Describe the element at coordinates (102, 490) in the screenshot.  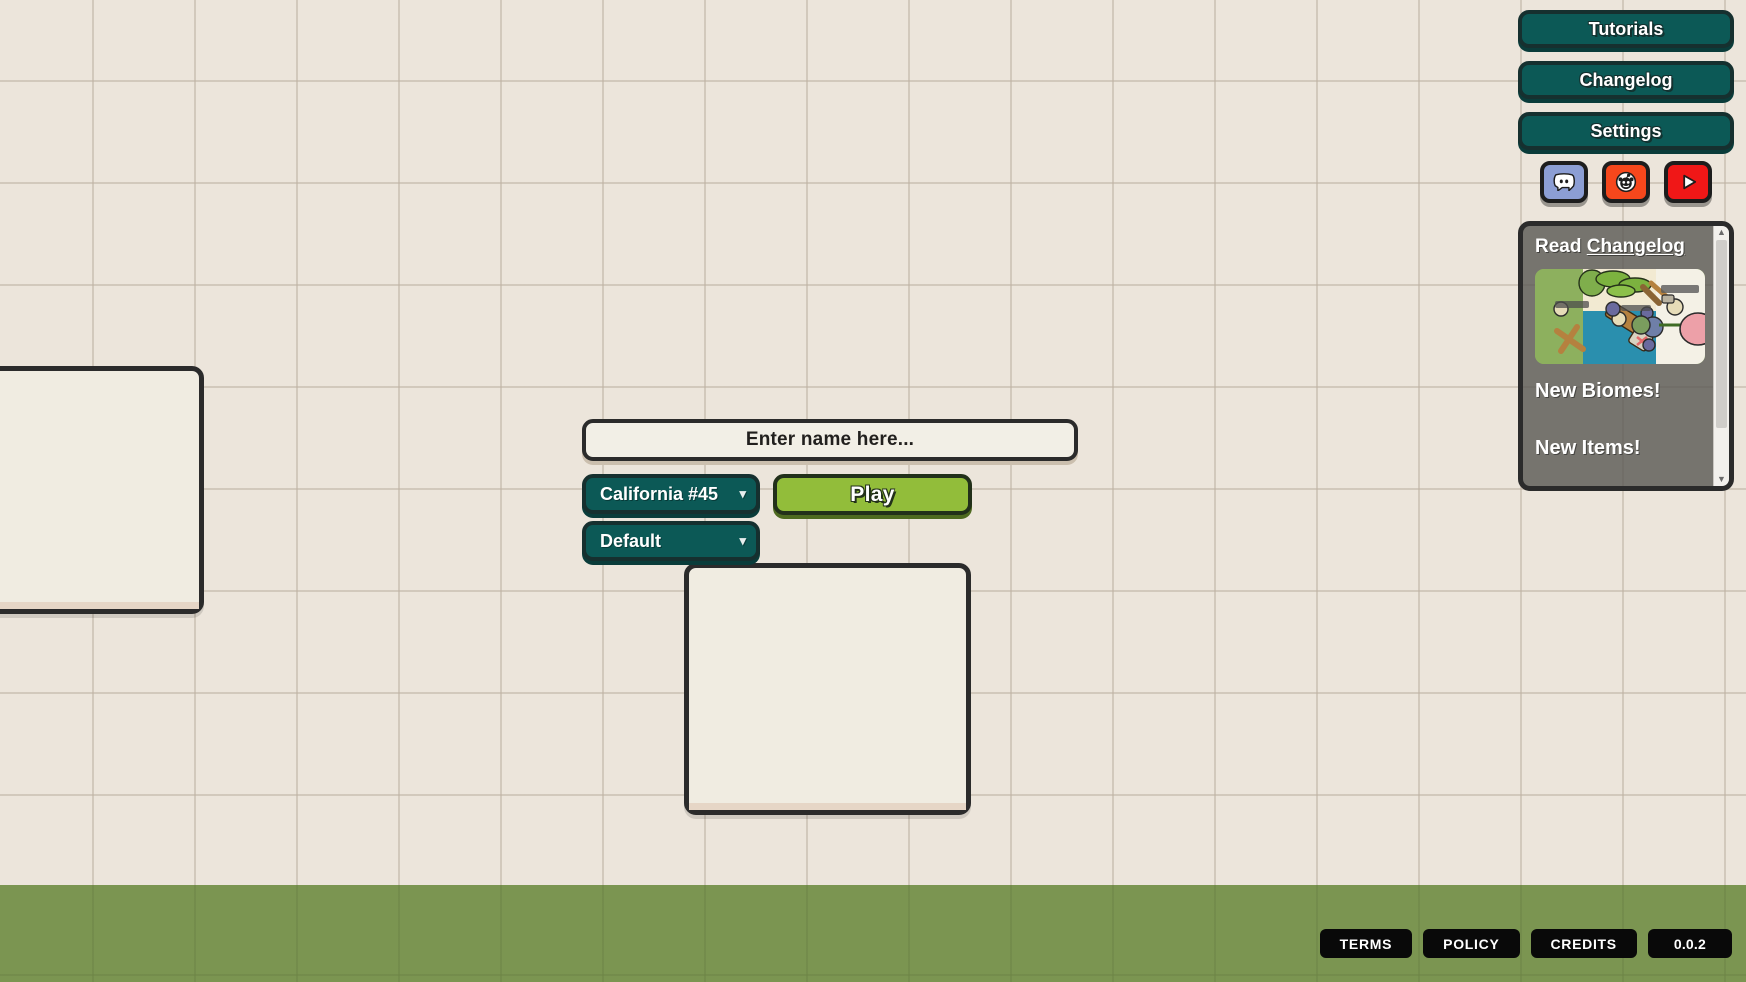
I see `ad-panel-left` at that location.